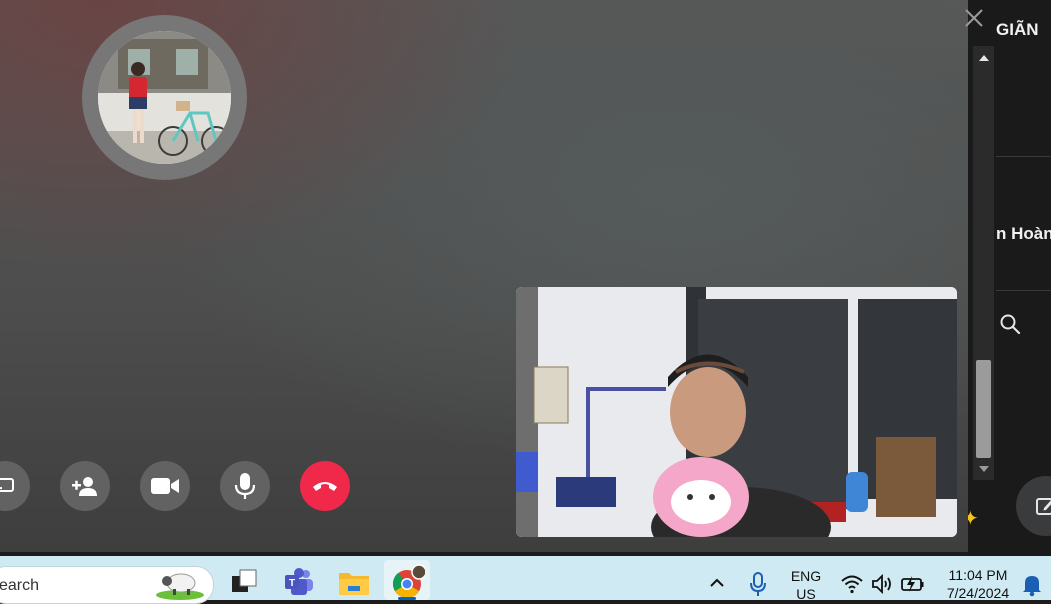 Image resolution: width=1051 pixels, height=604 pixels. Describe the element at coordinates (15, 486) in the screenshot. I see `share-screen-button` at that location.